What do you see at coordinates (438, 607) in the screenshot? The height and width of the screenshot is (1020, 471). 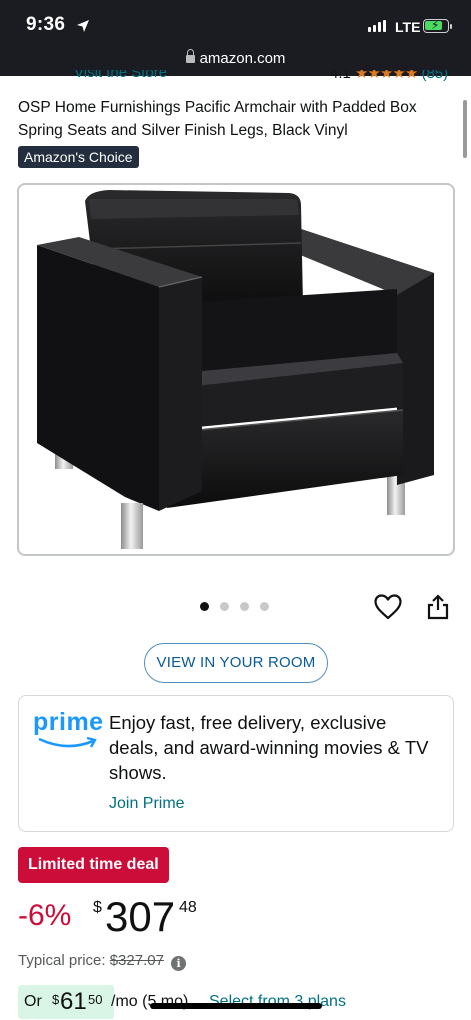 I see `share-icon` at bounding box center [438, 607].